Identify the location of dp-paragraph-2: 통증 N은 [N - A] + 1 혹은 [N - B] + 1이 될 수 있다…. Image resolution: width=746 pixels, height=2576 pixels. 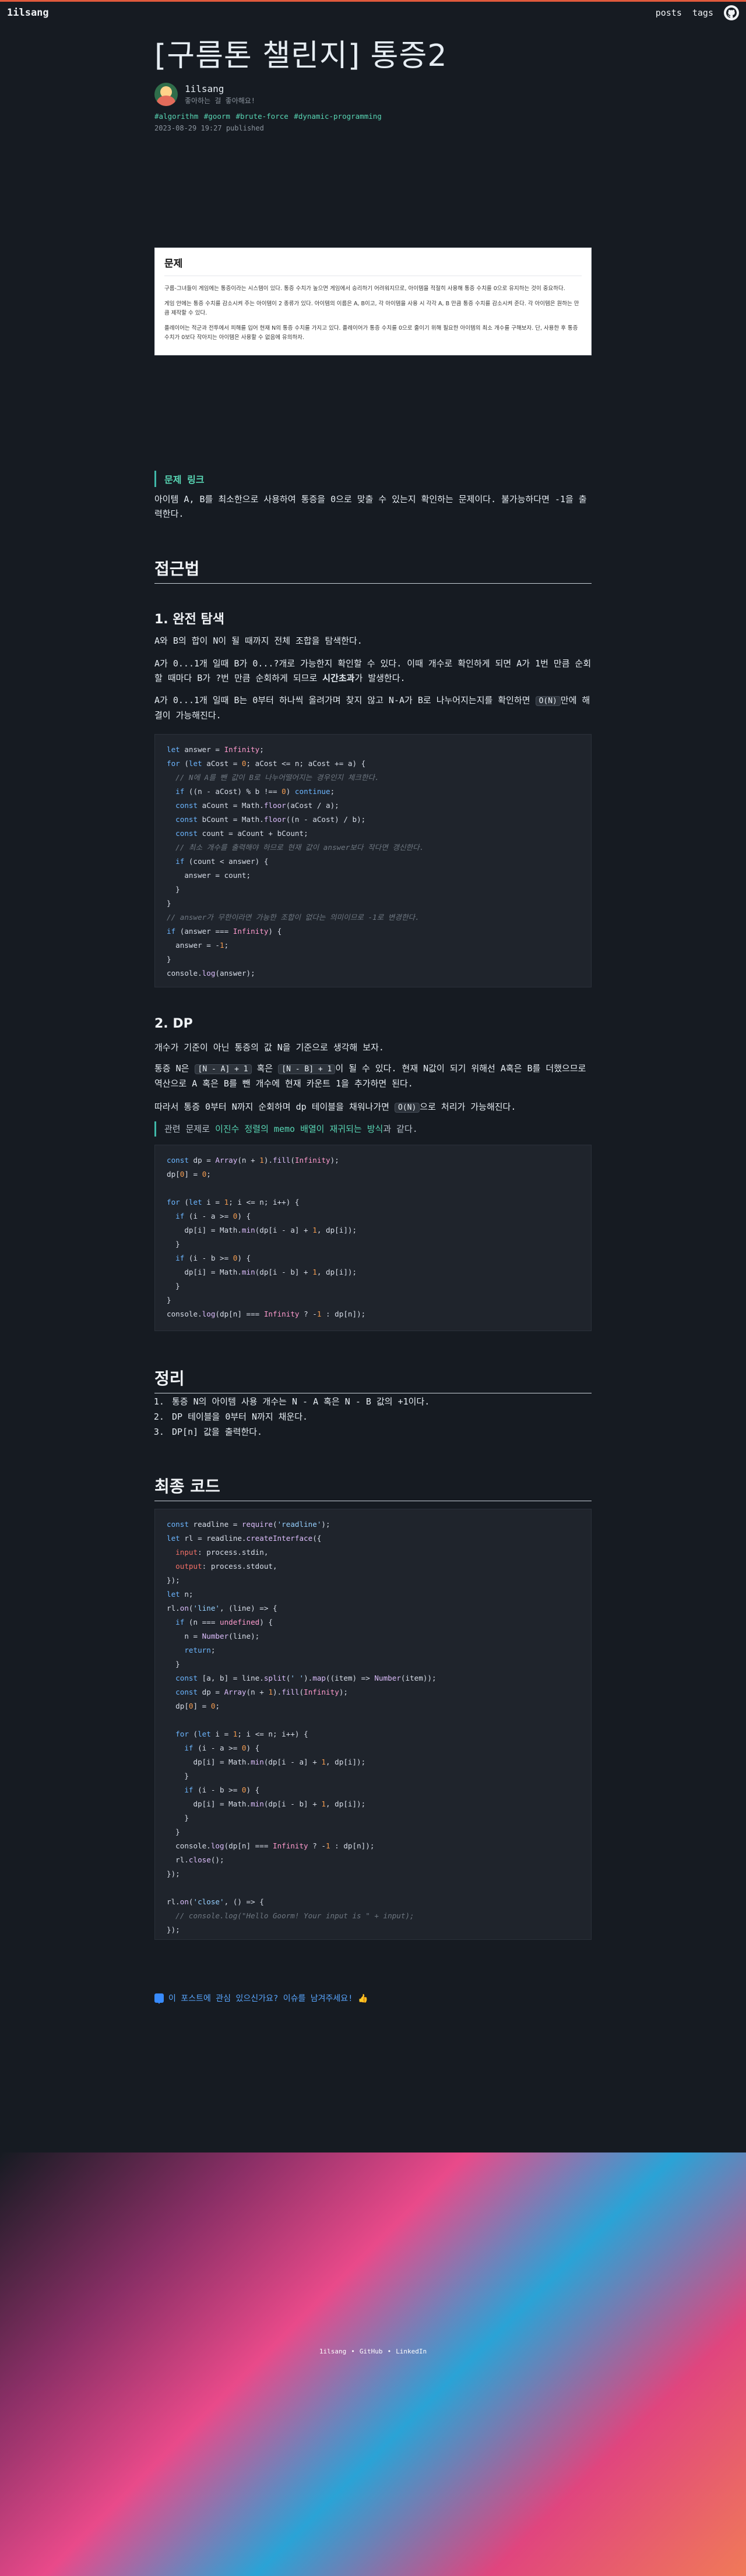
(373, 1076).